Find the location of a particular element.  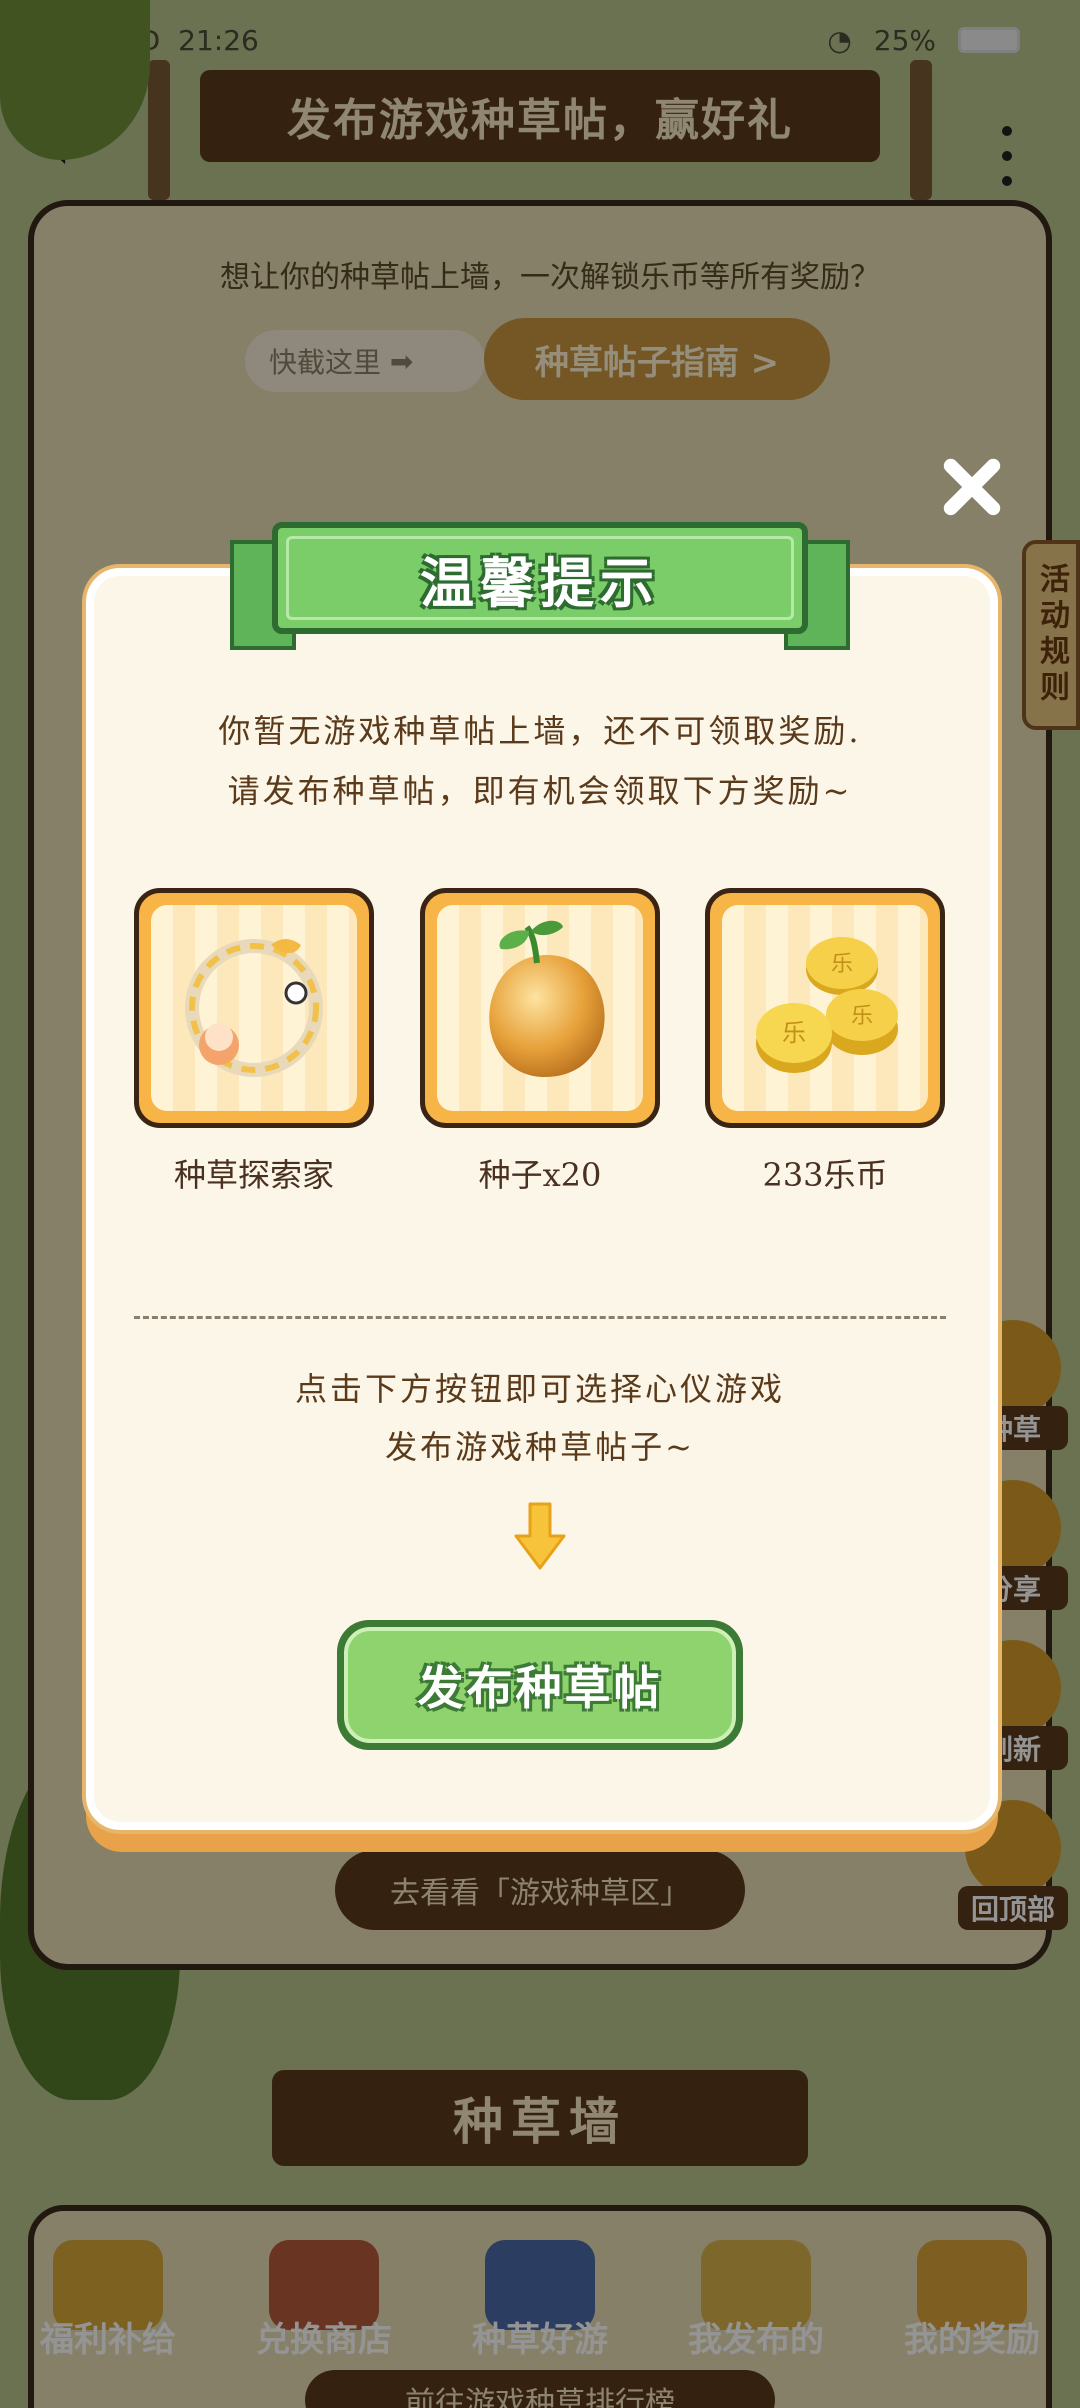

dialog-message-line2: 请发布种草帖，即有机会领取下方奖励~ is located at coordinates (540, 791).